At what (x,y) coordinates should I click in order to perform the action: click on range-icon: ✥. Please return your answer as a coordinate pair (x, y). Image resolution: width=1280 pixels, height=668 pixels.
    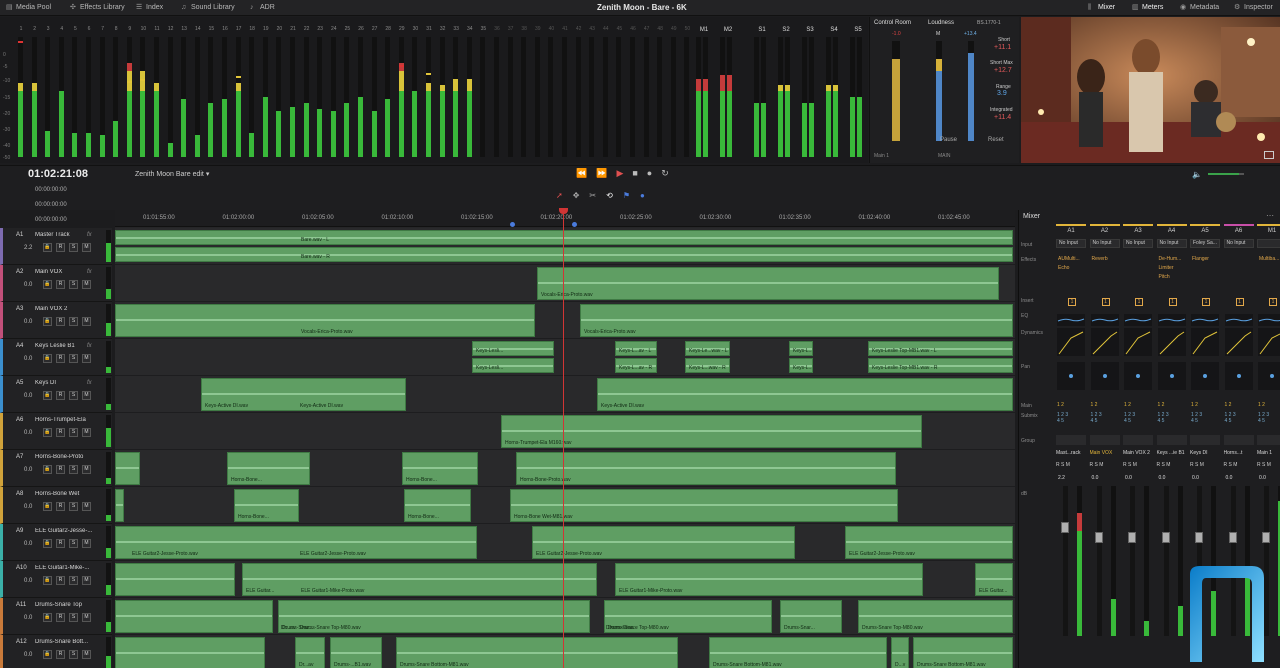
    Looking at the image, I should click on (581, 195).